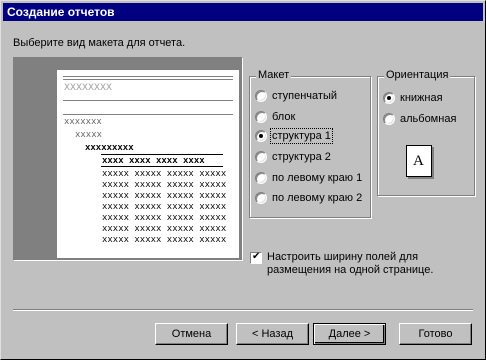  I want to click on radio-layout-stepped: ступенчатый, so click(296, 96).